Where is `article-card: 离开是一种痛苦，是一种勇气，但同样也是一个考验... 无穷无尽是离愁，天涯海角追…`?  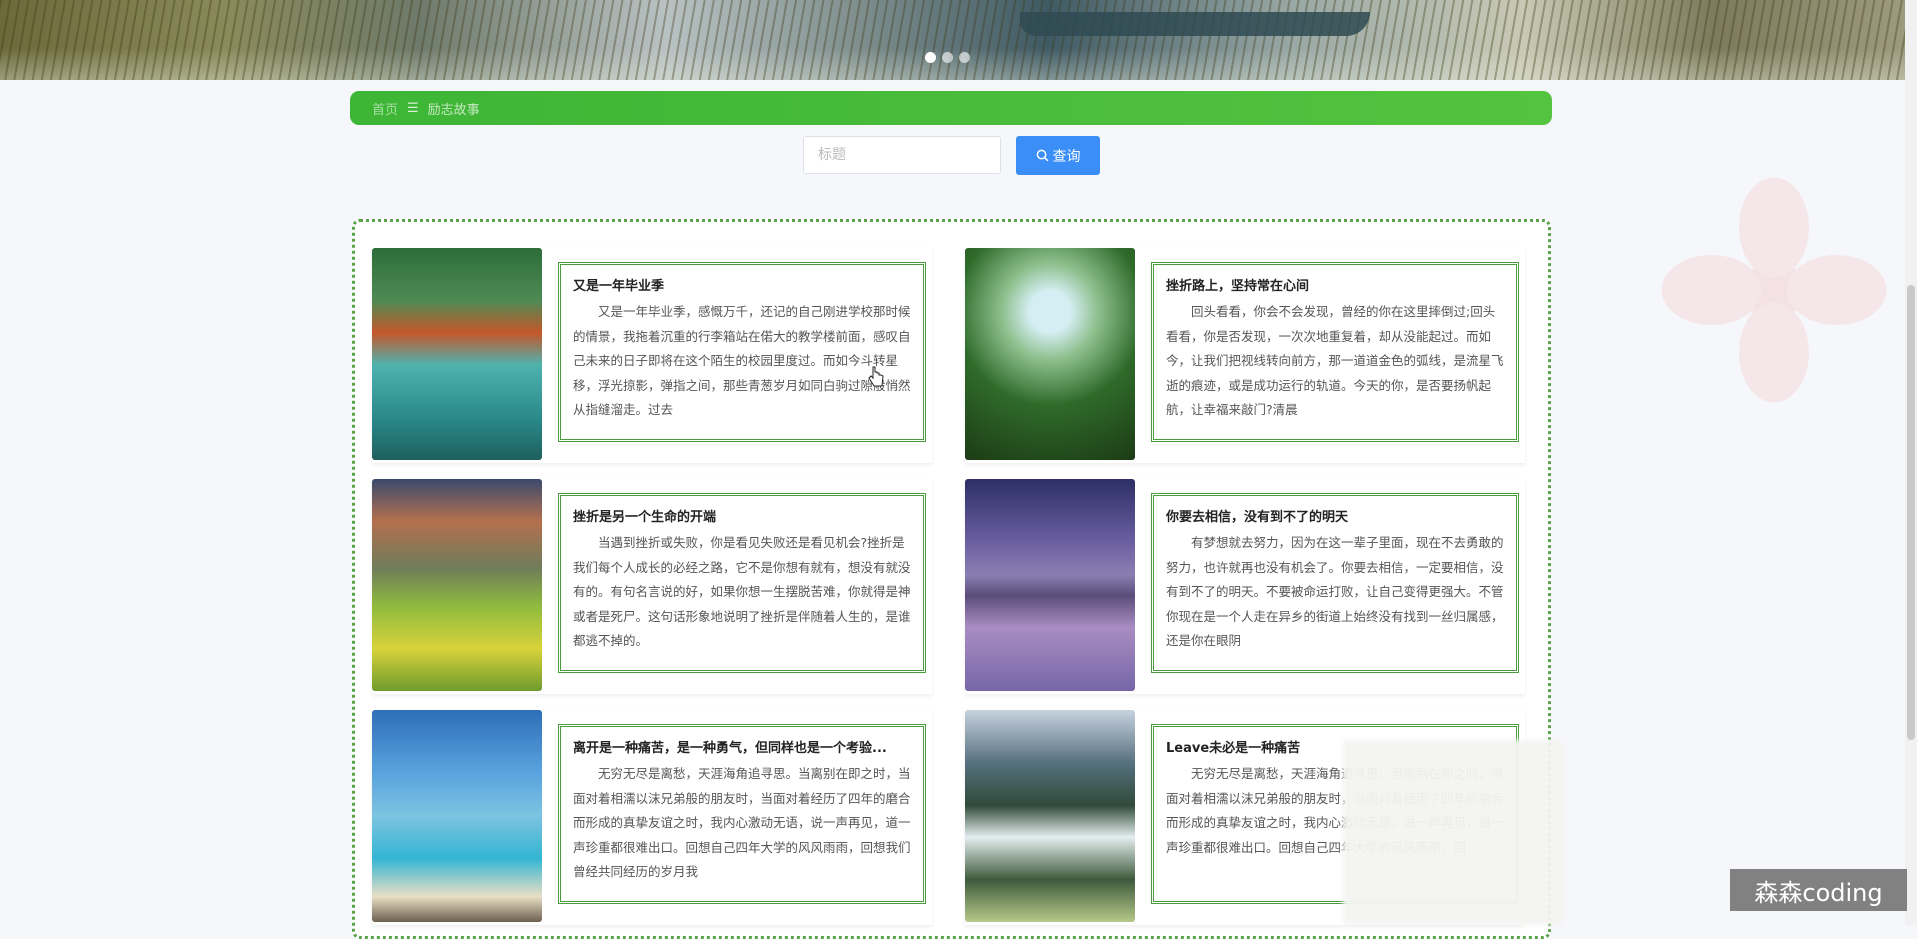
article-card: 离开是一种痛苦，是一种勇气，但同样也是一个考验... 无穷无尽是离愁，天涯海角追… is located at coordinates (652, 817).